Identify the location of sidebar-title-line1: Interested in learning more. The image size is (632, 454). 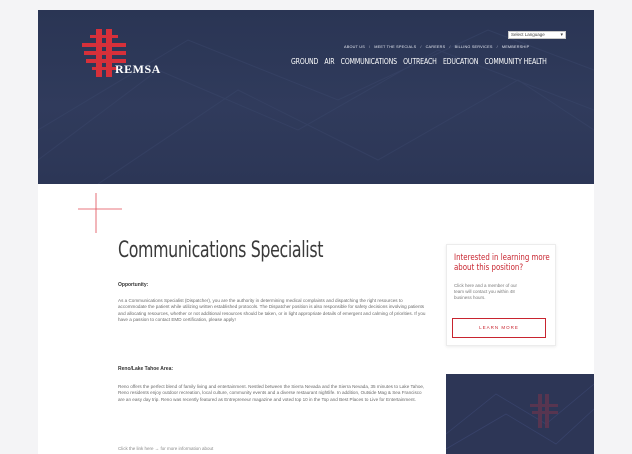
(502, 258).